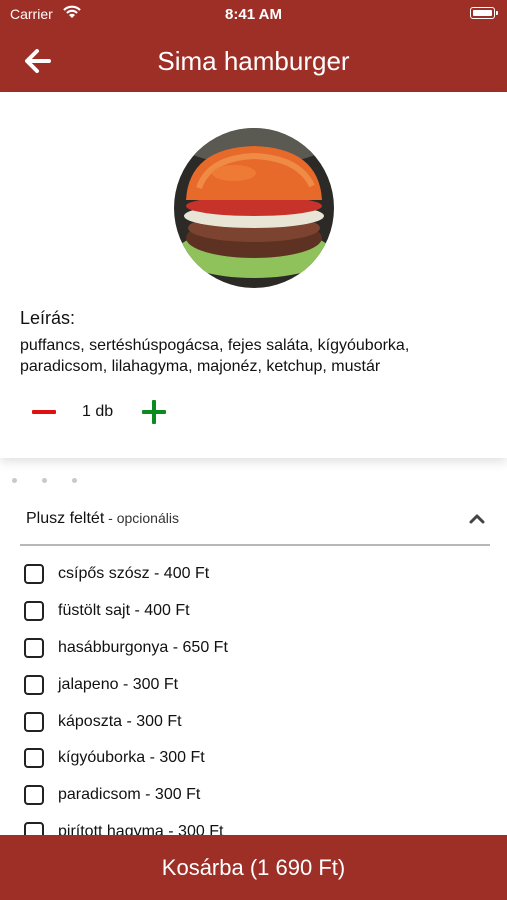 This screenshot has height=900, width=507. I want to click on extras-subtitle: - opcionális, so click(141, 518).